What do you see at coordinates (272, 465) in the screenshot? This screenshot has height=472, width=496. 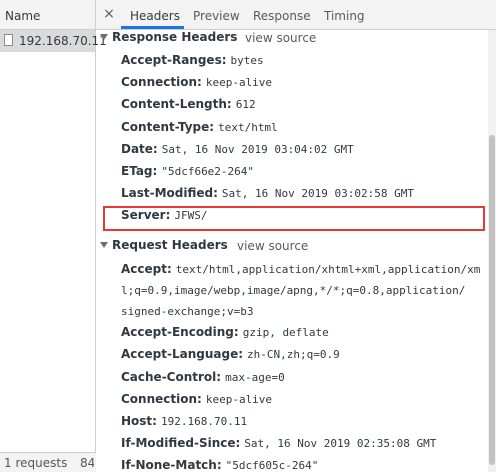 I see `header-value: "5dcf605c-264"` at bounding box center [272, 465].